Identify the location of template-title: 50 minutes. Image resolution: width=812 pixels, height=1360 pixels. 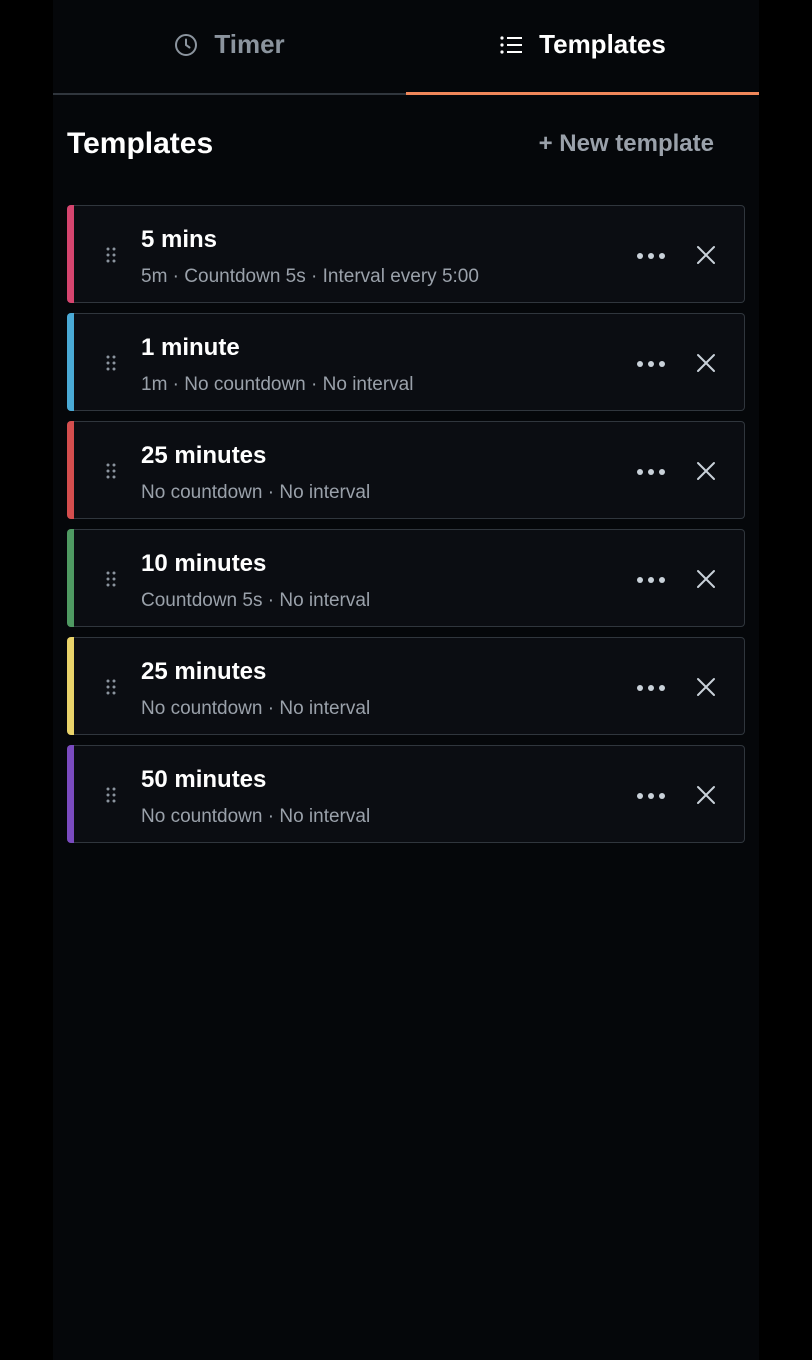
(204, 779).